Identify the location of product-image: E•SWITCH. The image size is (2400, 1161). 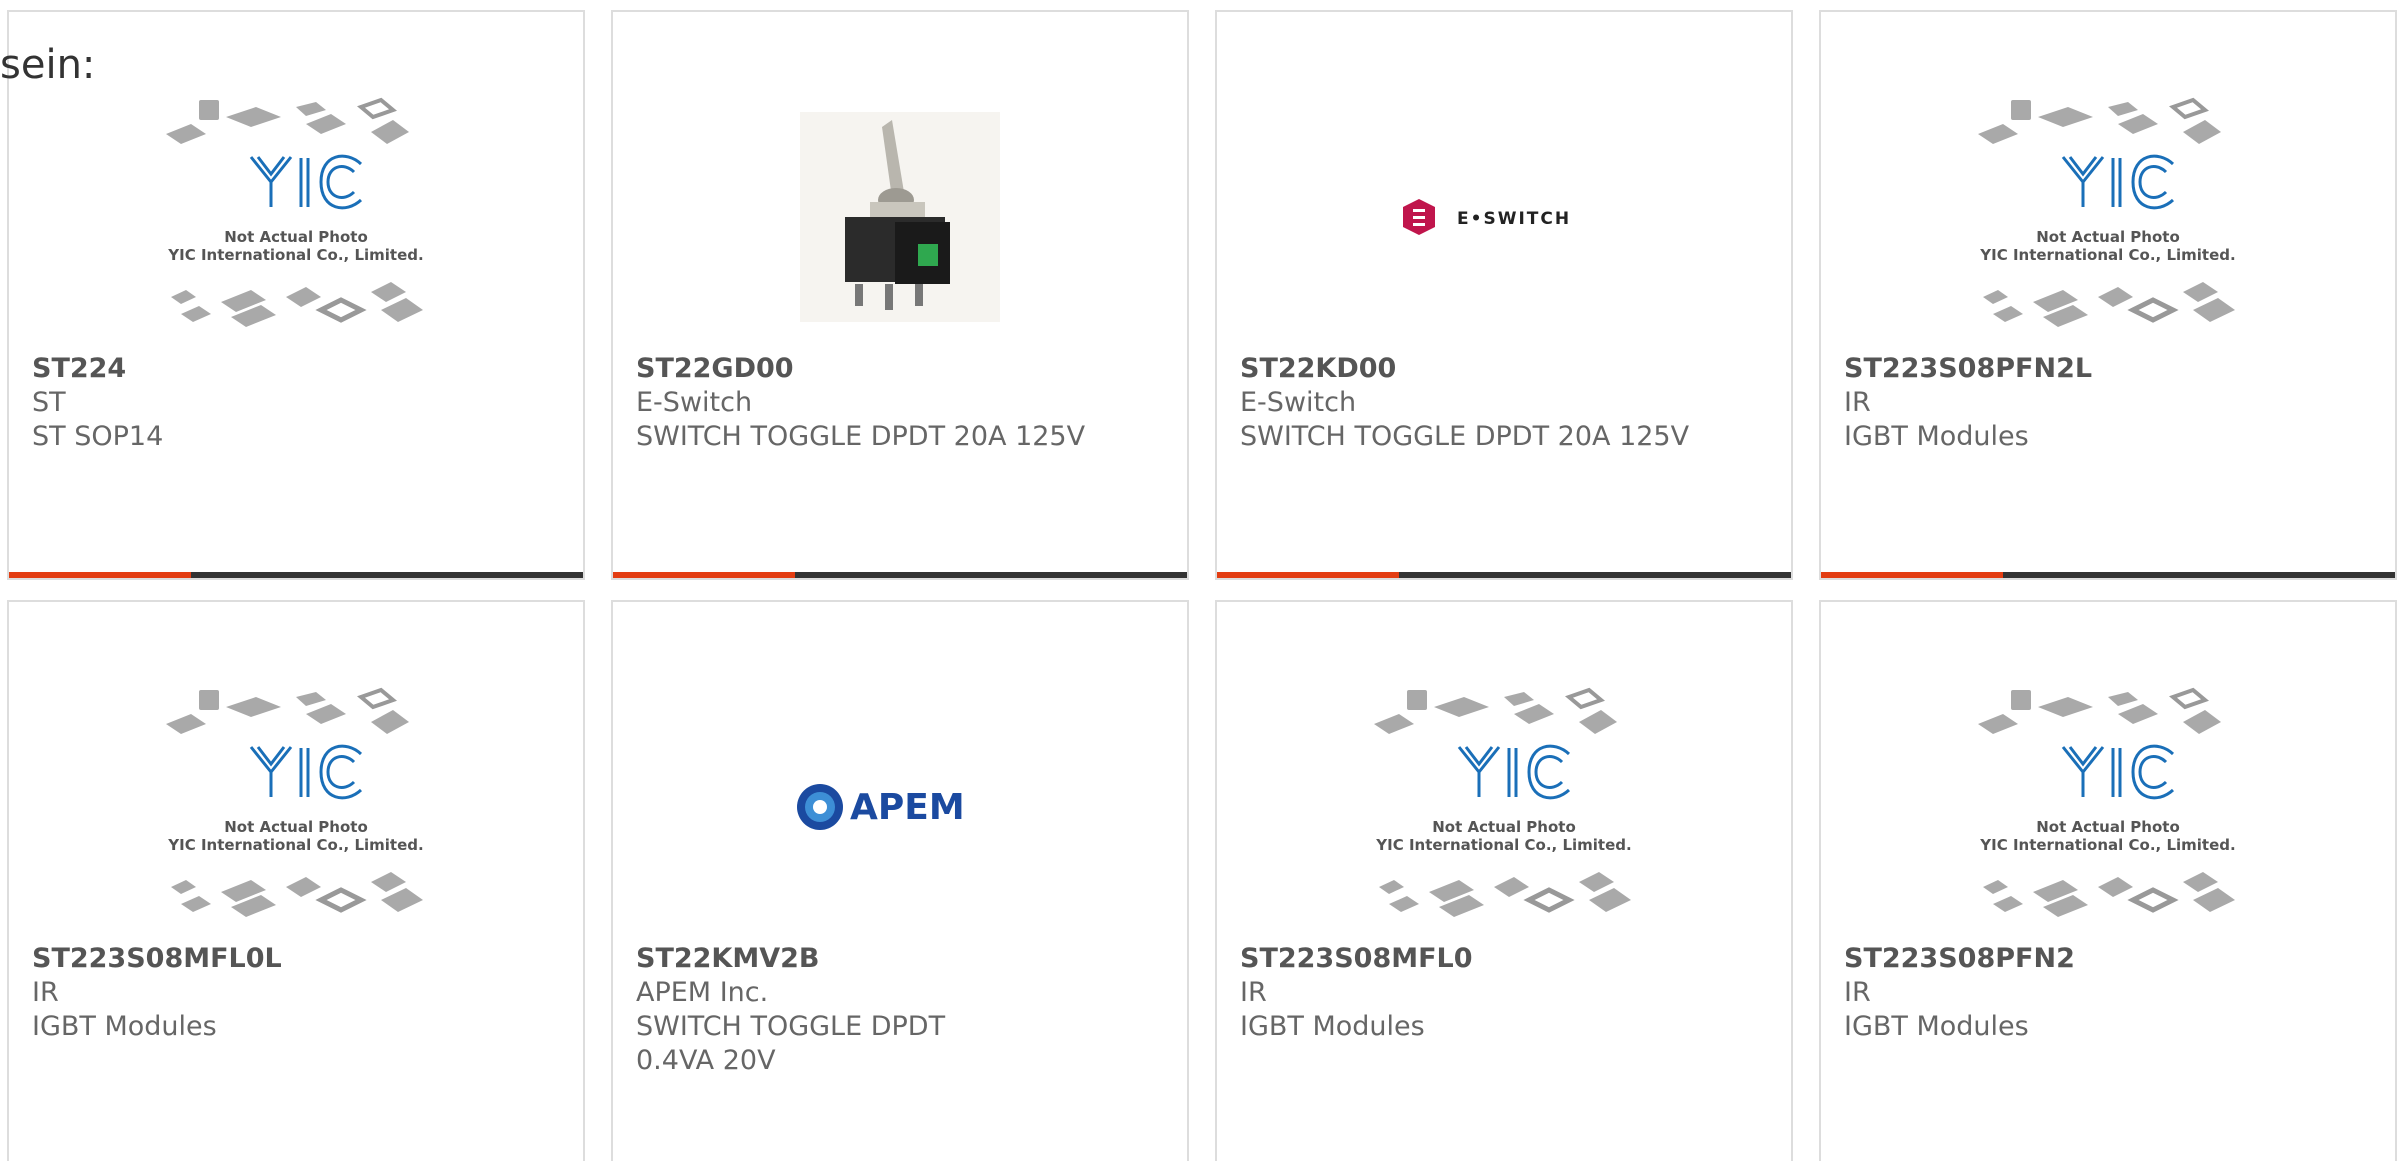
(1504, 217).